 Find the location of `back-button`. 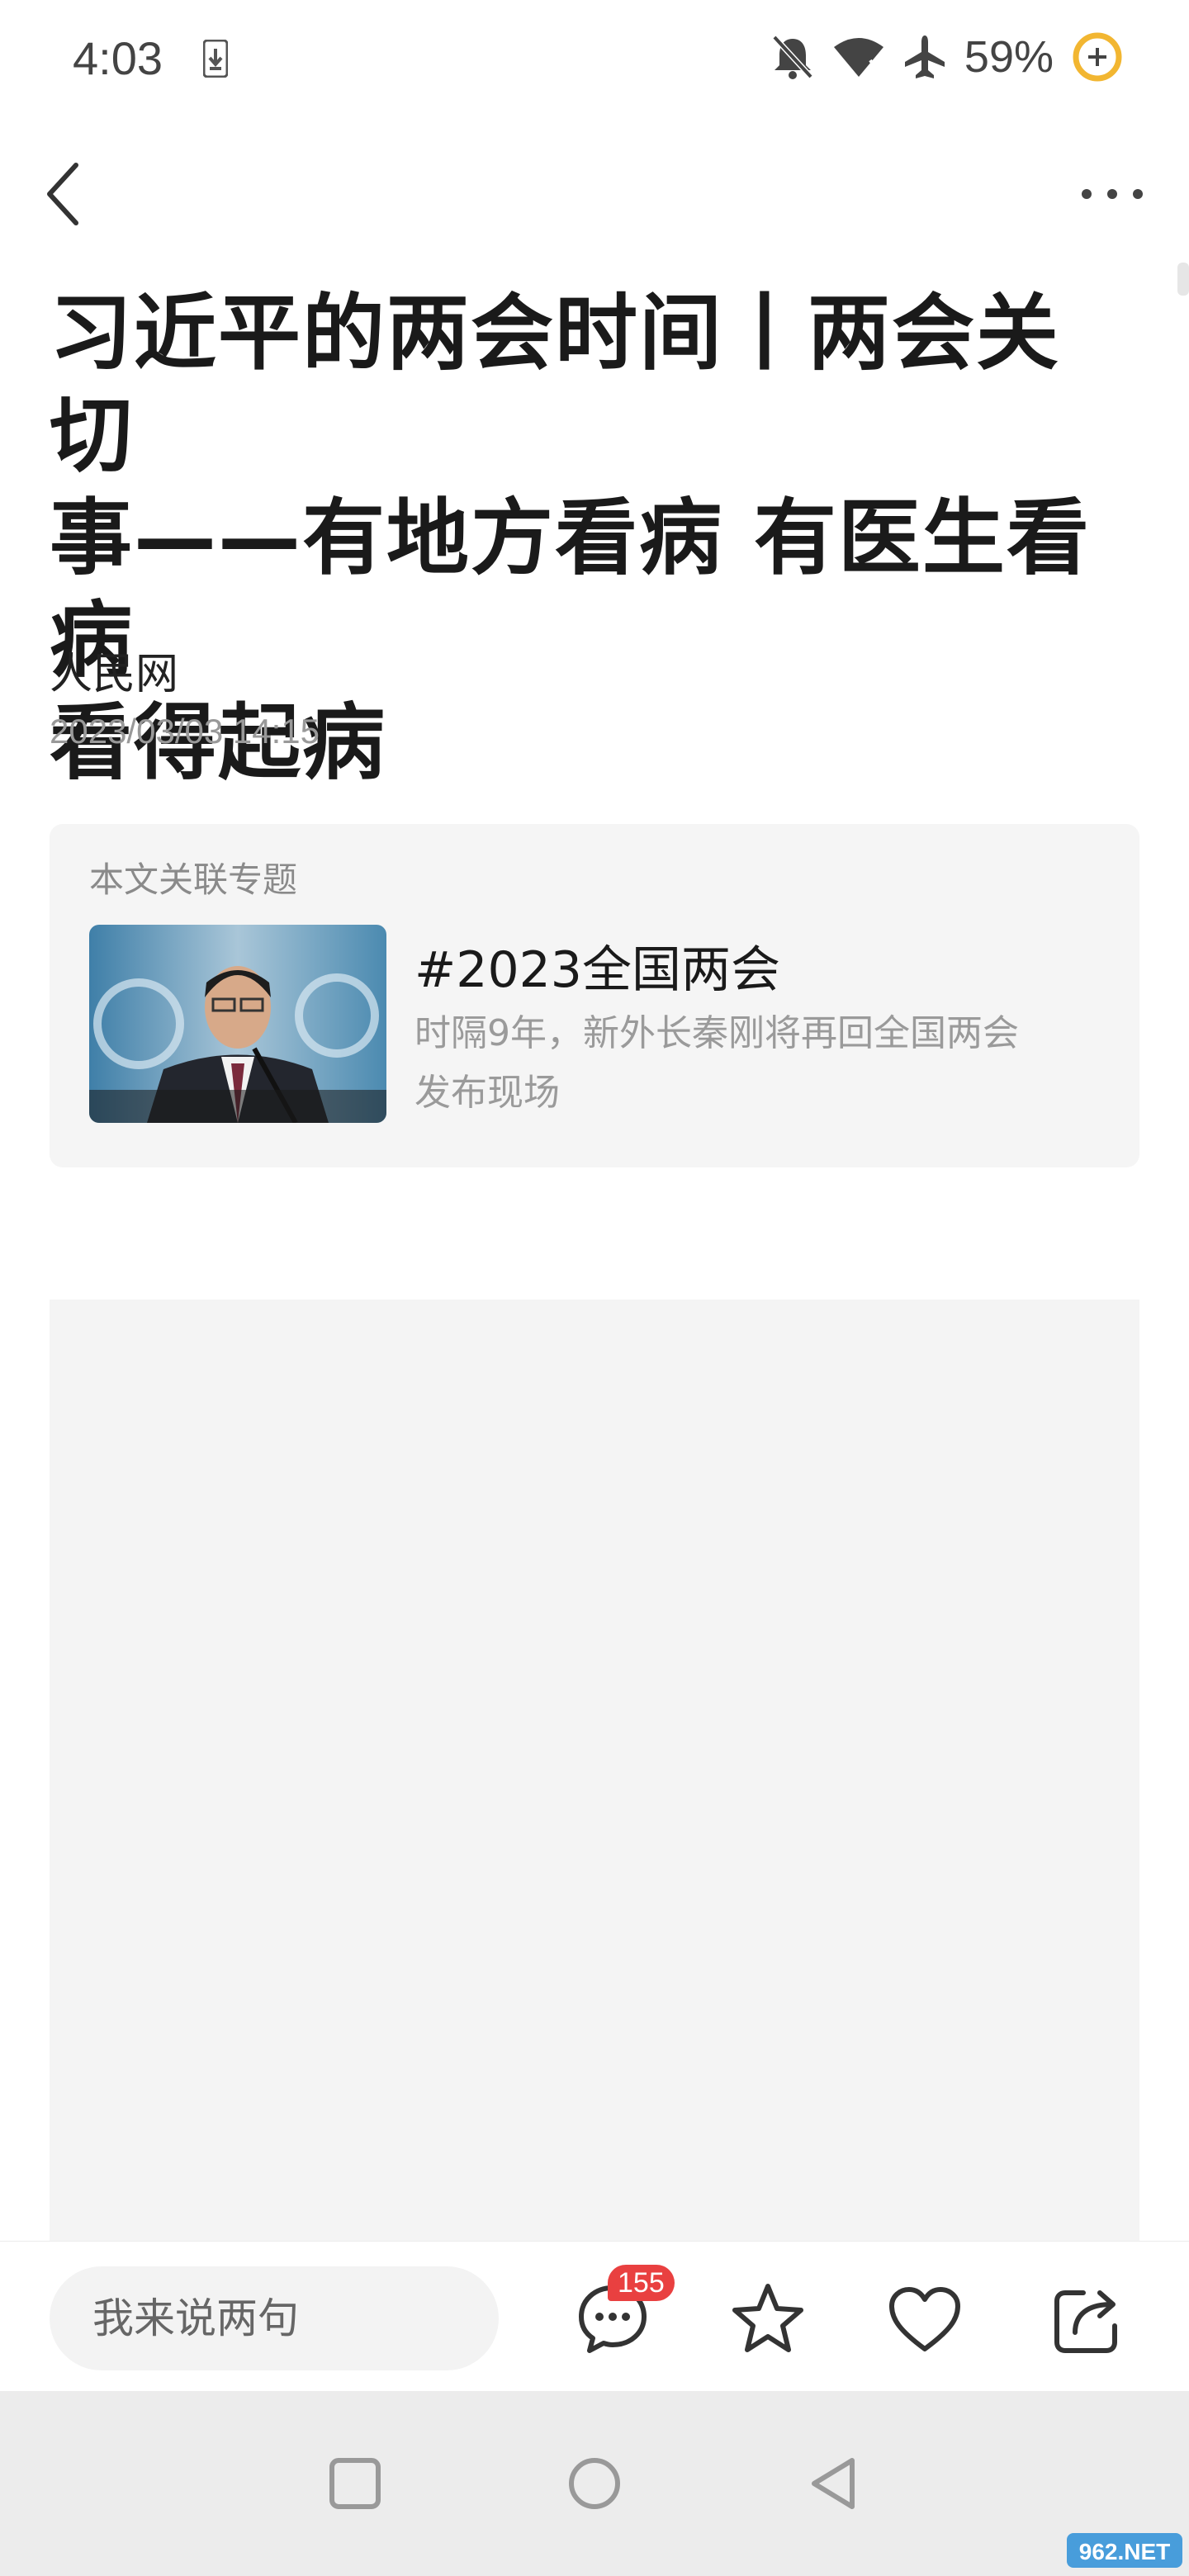

back-button is located at coordinates (66, 194).